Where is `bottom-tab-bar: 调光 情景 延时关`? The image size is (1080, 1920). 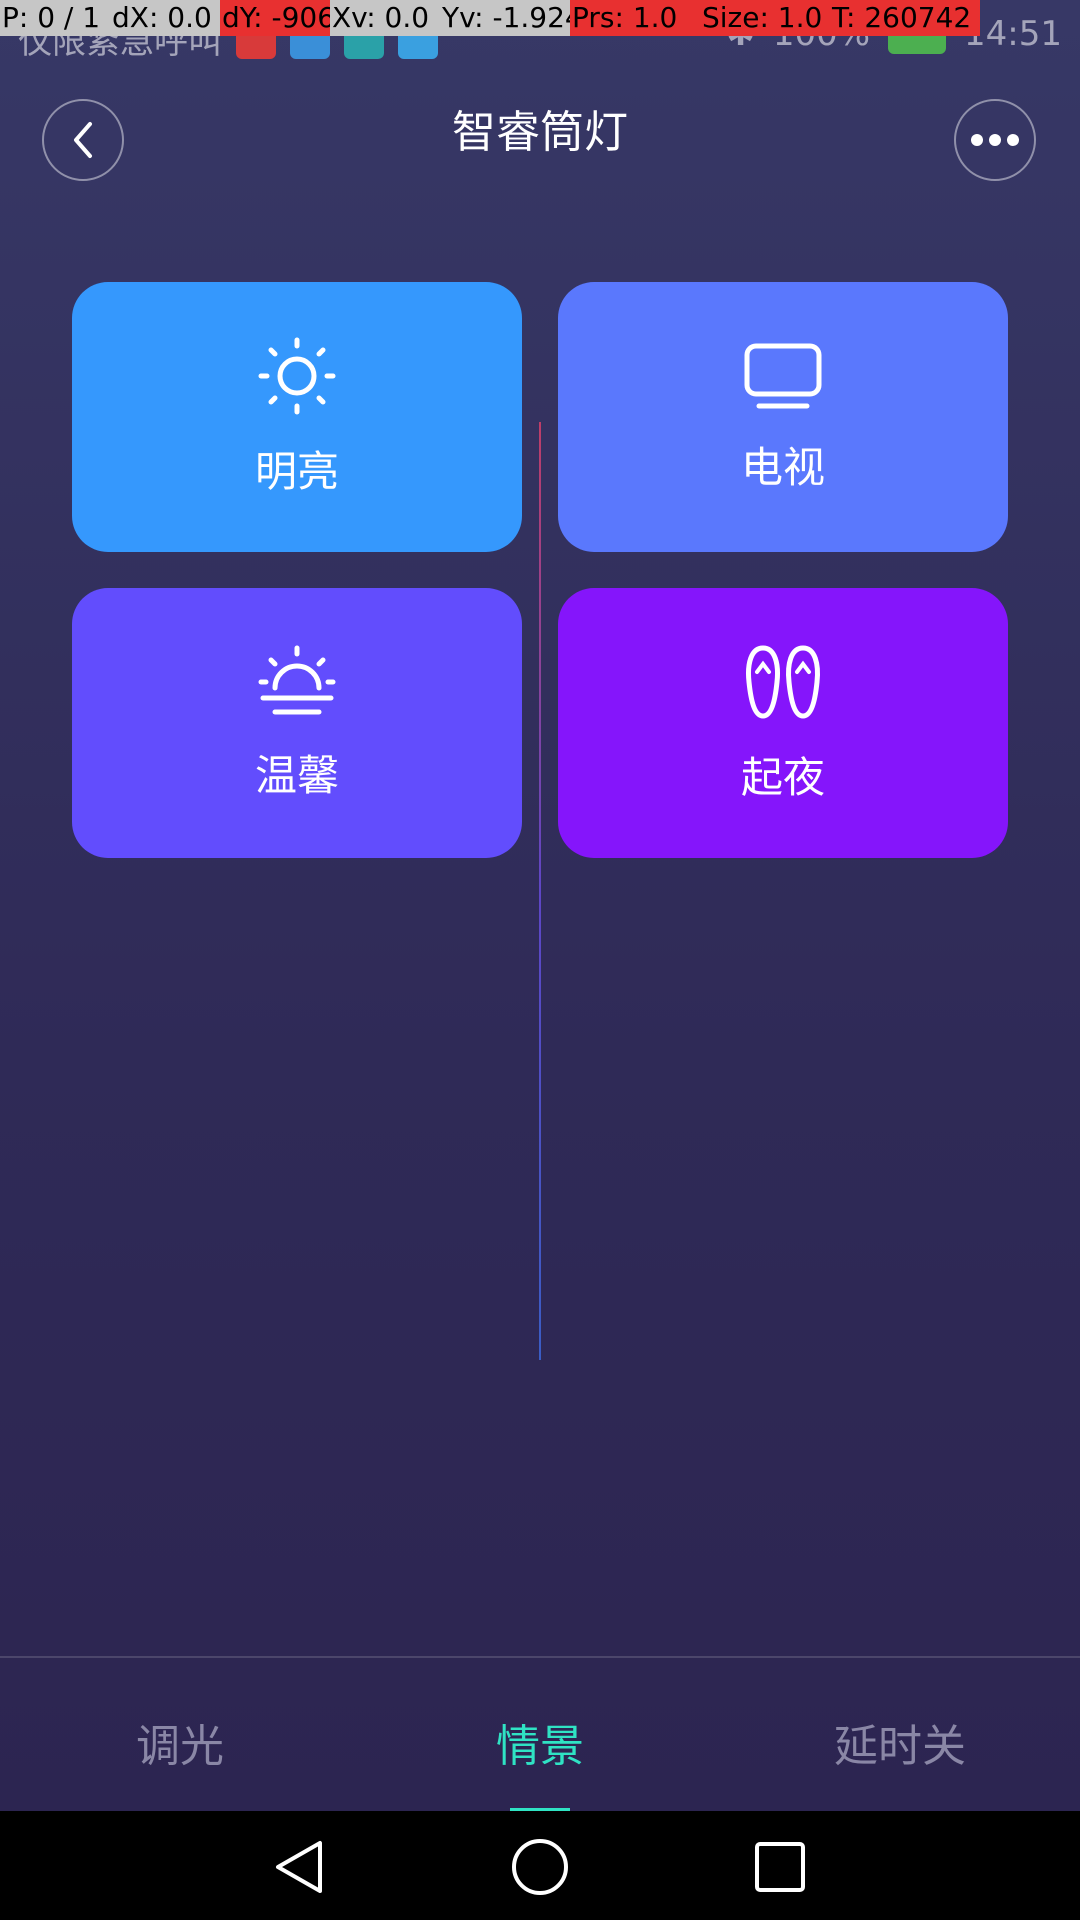 bottom-tab-bar: 调光 情景 延时关 is located at coordinates (540, 1734).